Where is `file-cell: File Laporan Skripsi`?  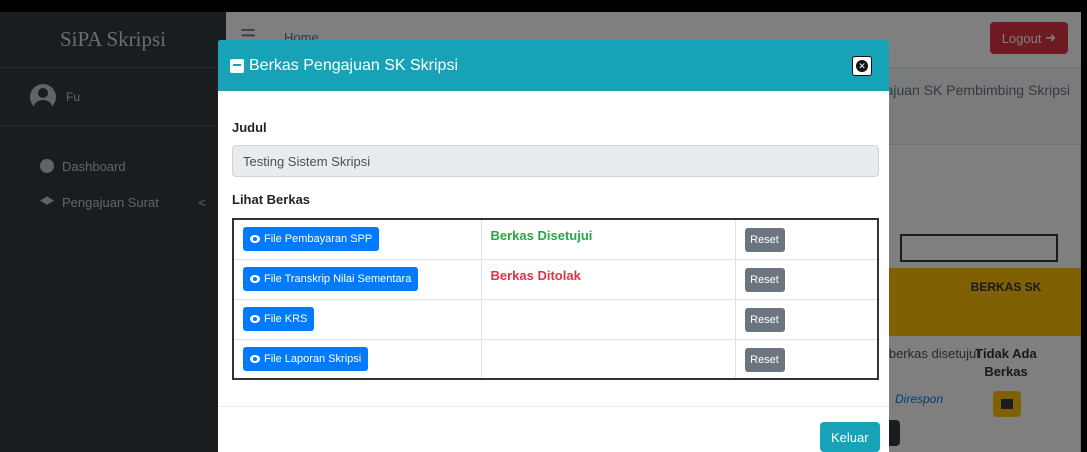 file-cell: File Laporan Skripsi is located at coordinates (357, 359).